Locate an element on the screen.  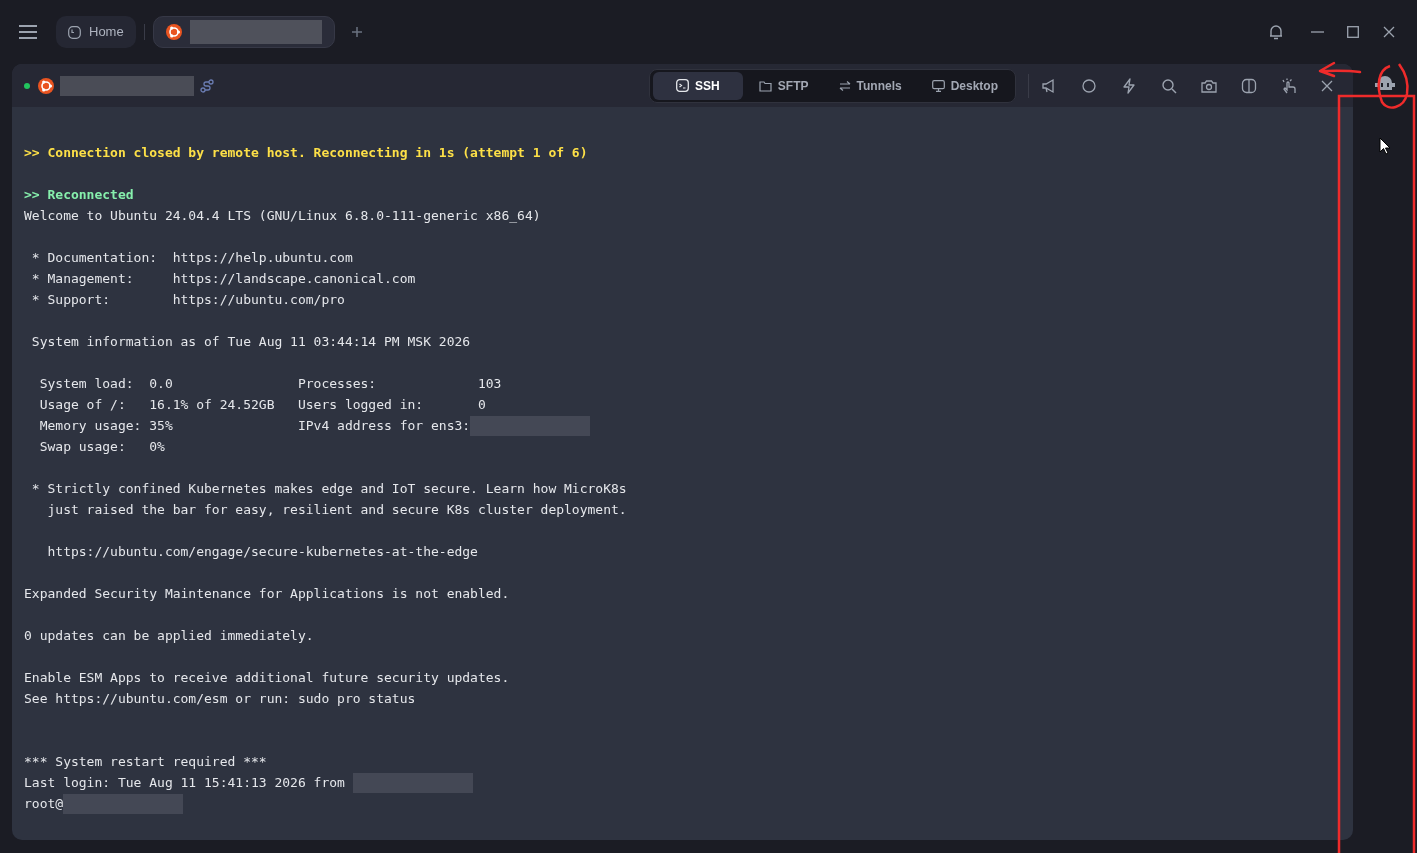
terminal-line: Memory usage: 35% IPv4 address for ens3: is located at coordinates (254, 426).